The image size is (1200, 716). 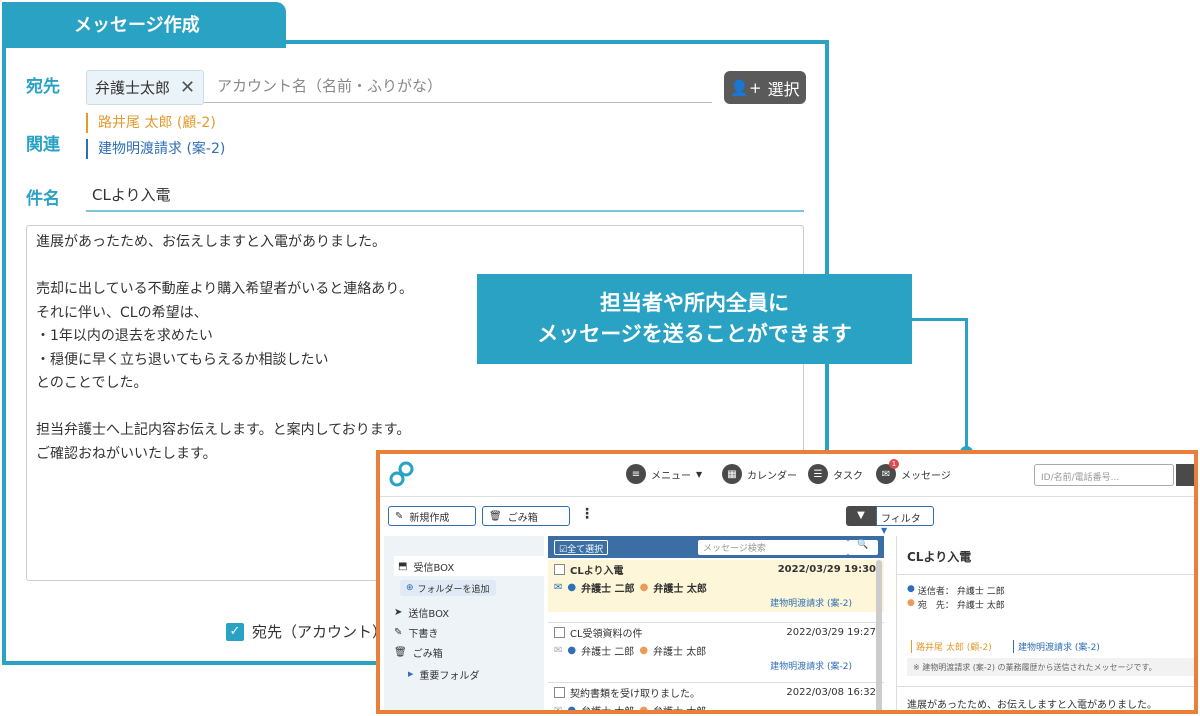 I want to click on folder-drafts: ✎ 下書き, so click(x=416, y=632).